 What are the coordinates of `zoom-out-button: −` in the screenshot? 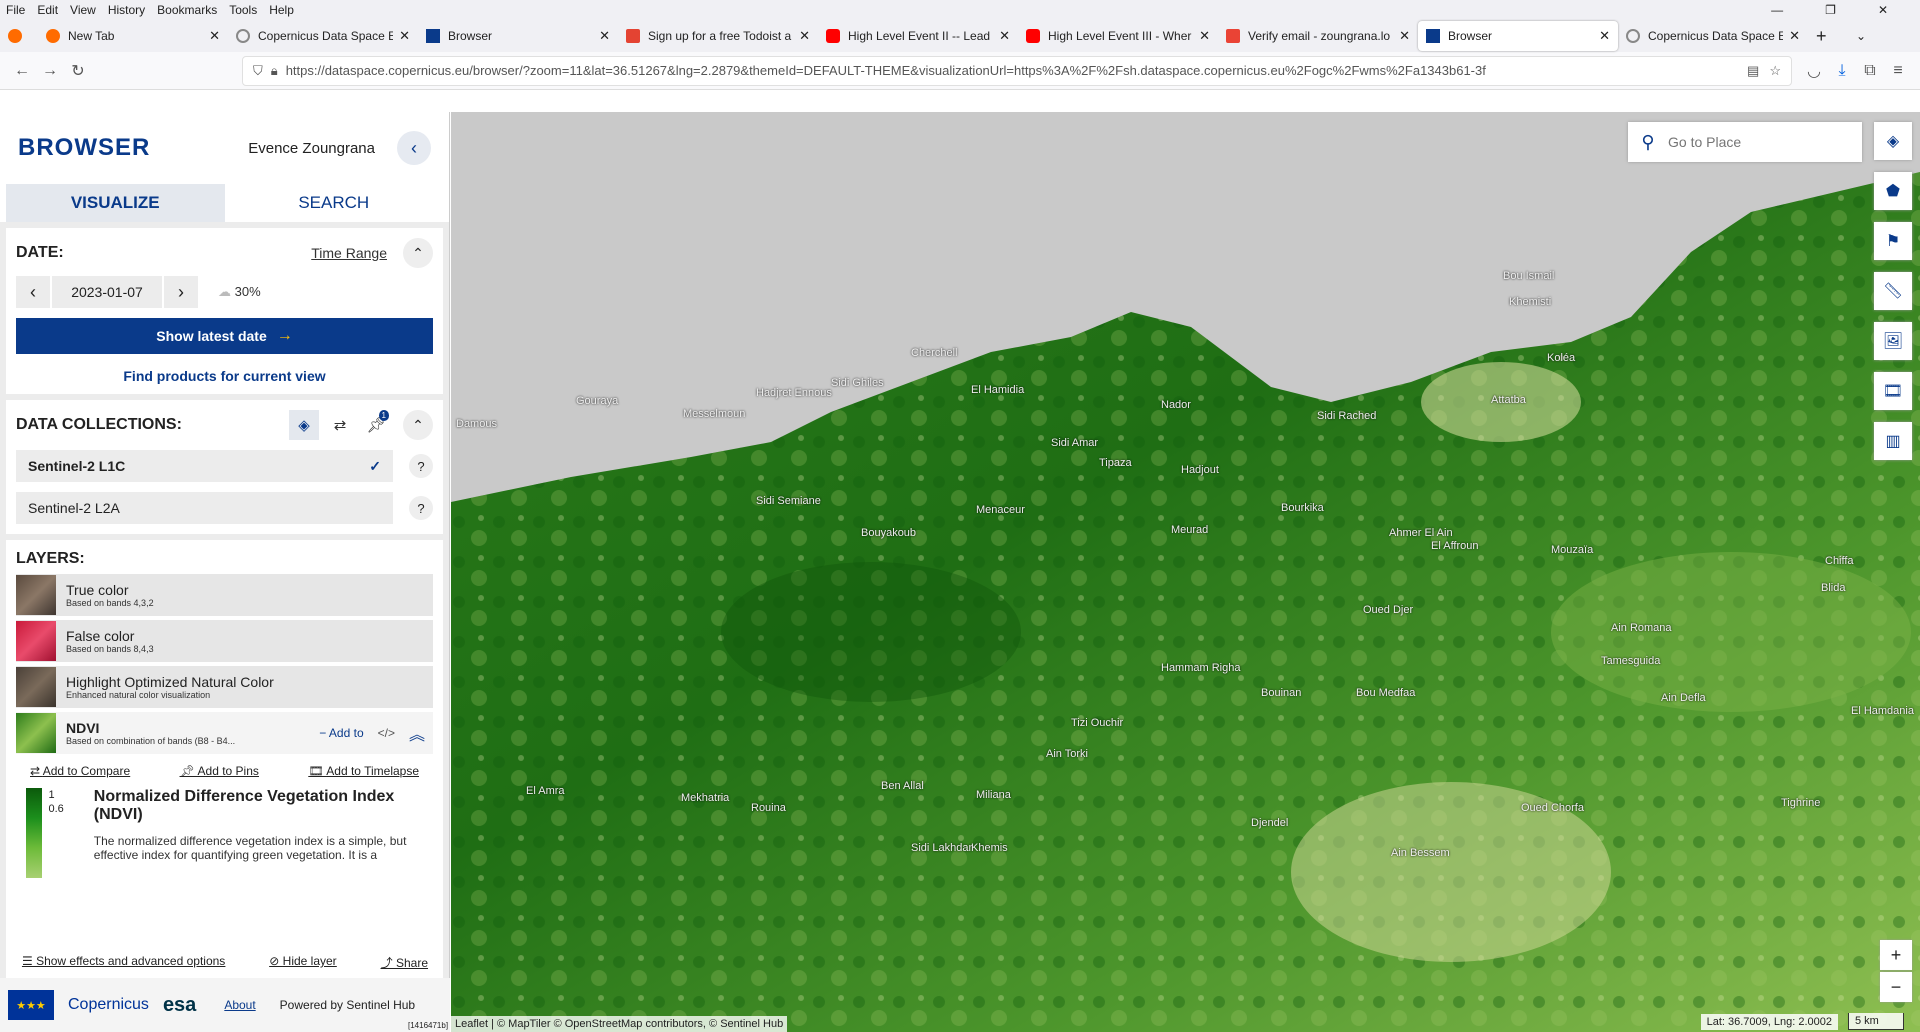 It's located at (1896, 987).